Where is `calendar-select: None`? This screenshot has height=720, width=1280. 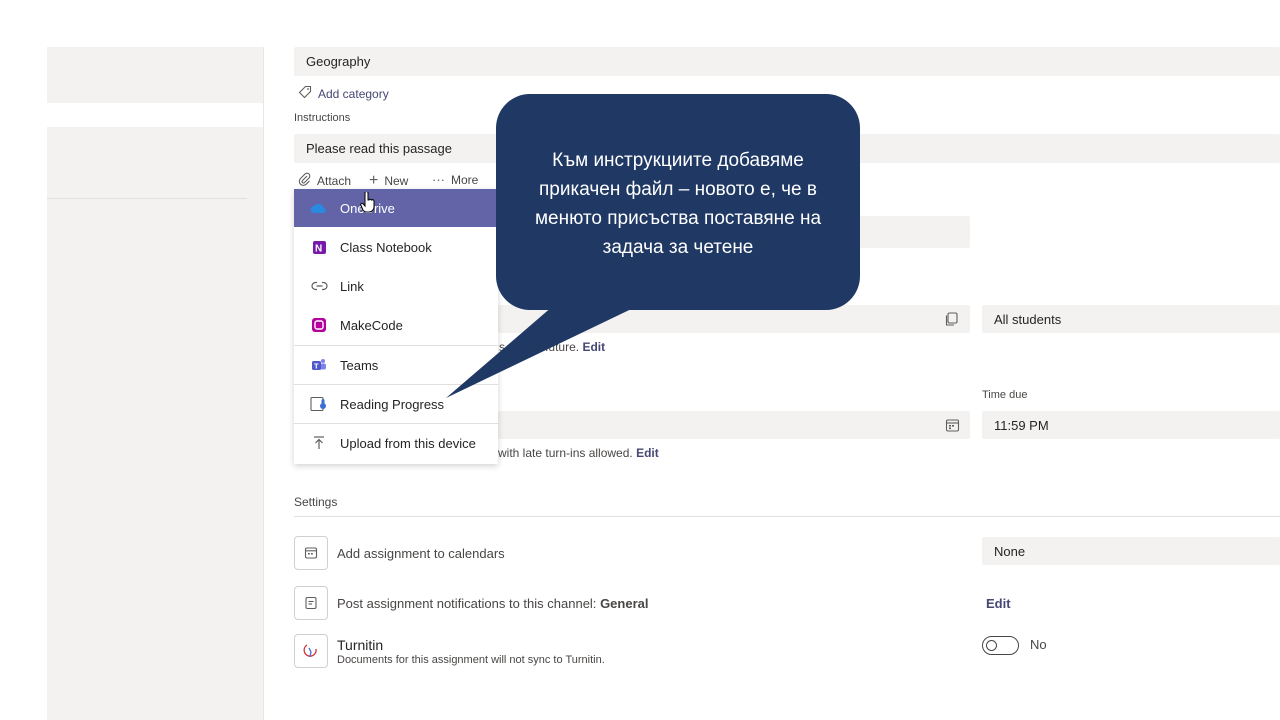 calendar-select: None is located at coordinates (1131, 551).